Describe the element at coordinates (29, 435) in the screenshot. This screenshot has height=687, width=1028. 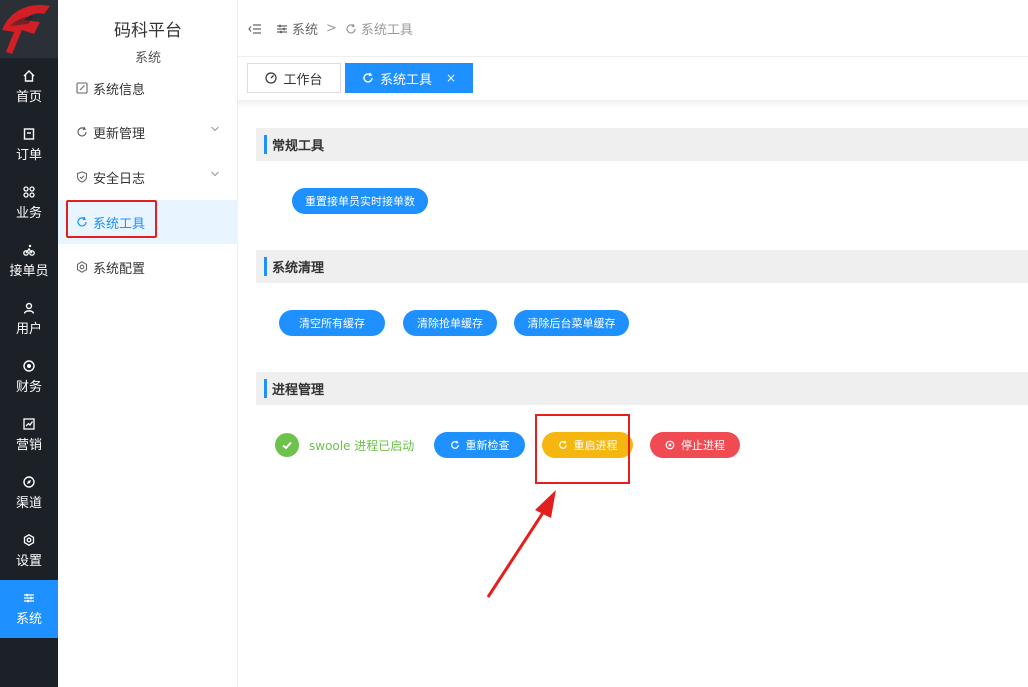
I see `rail-item-marketing: 营销` at that location.